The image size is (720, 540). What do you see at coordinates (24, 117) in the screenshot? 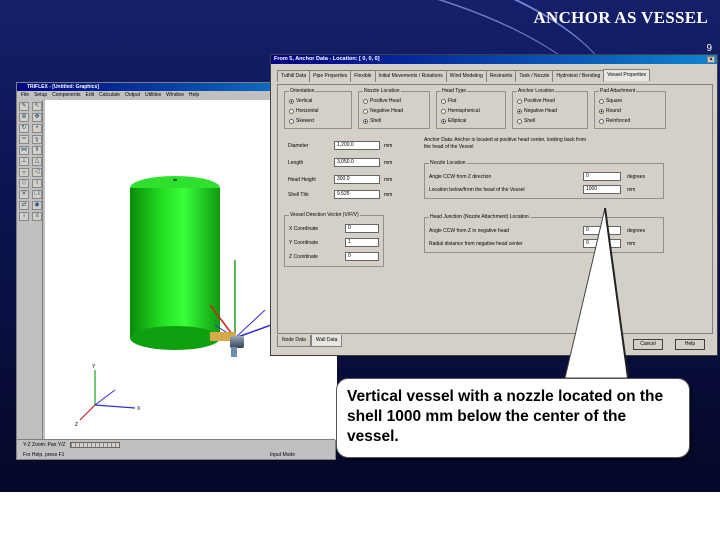
I see `zoom-icon: ⊕` at bounding box center [24, 117].